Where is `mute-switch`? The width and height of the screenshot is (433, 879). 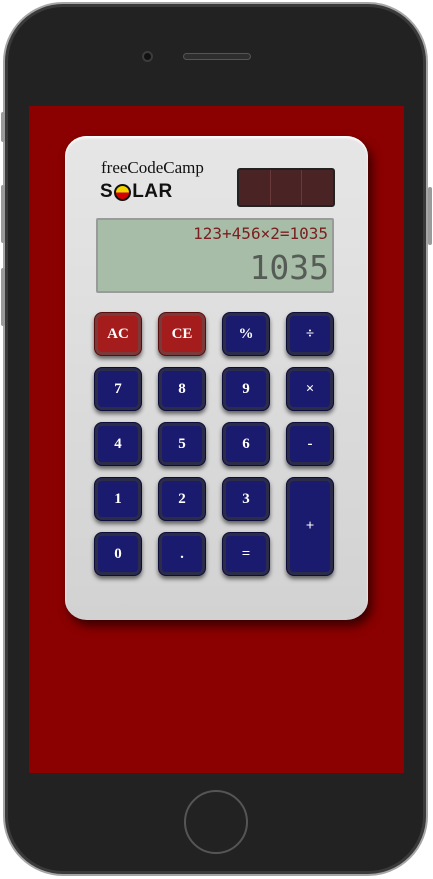
mute-switch is located at coordinates (3, 127).